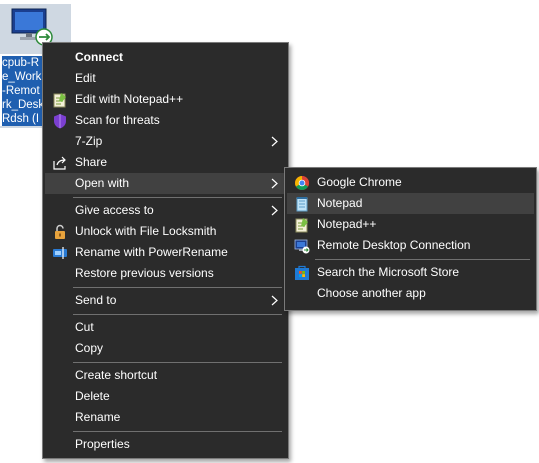  I want to click on chrome-icon, so click(302, 183).